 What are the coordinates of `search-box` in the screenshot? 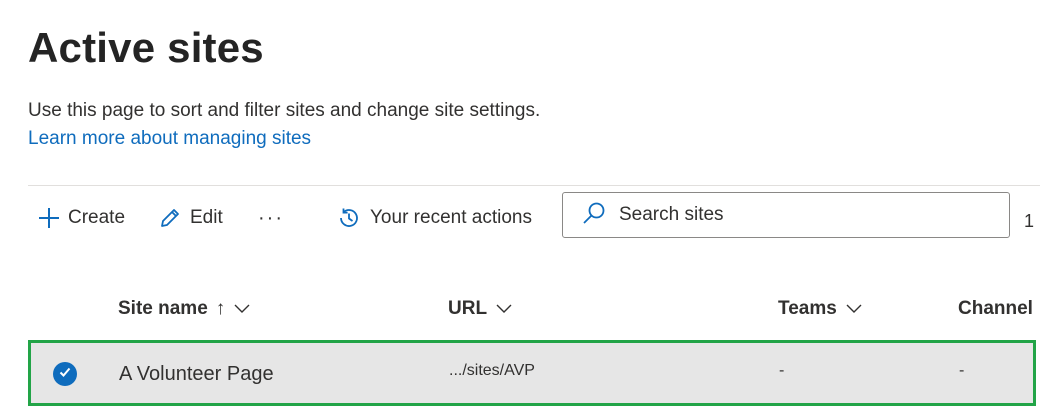 It's located at (786, 215).